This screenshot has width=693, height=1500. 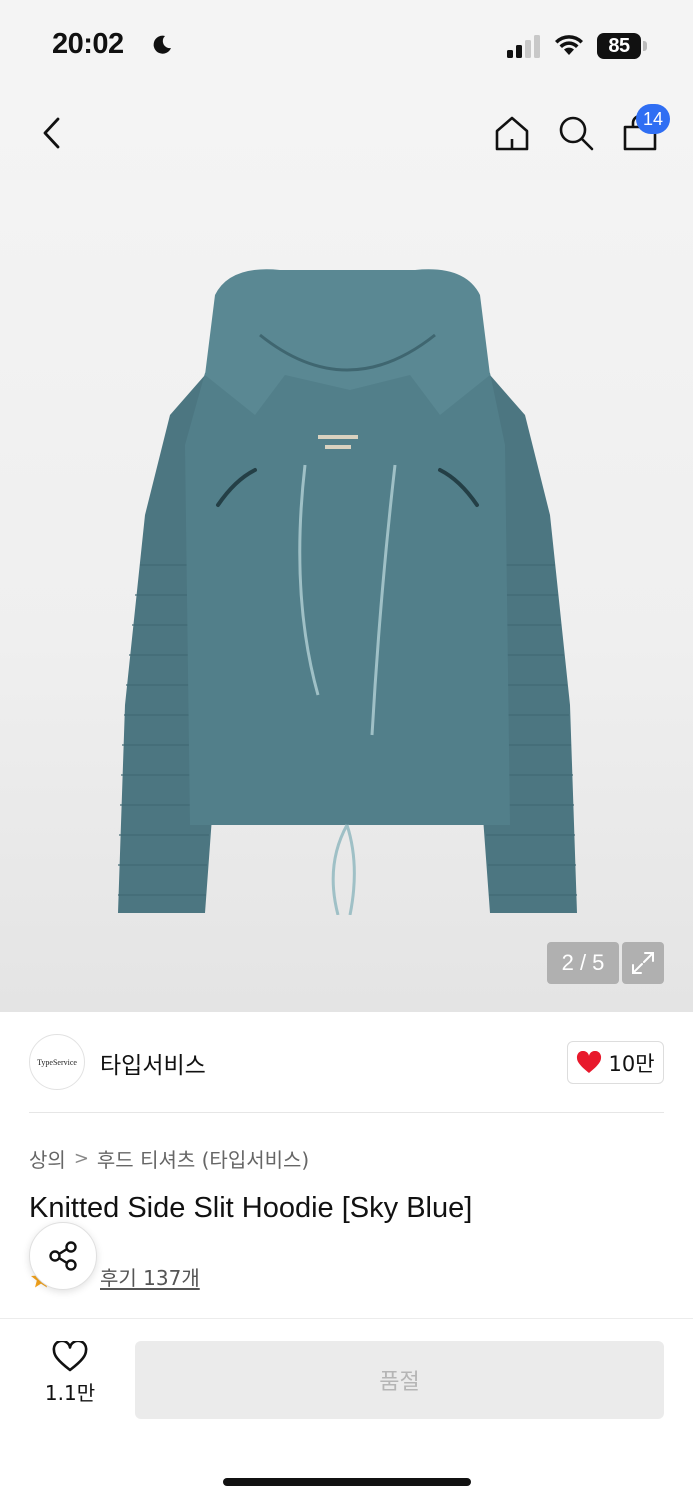 I want to click on share-icon, so click(x=63, y=1256).